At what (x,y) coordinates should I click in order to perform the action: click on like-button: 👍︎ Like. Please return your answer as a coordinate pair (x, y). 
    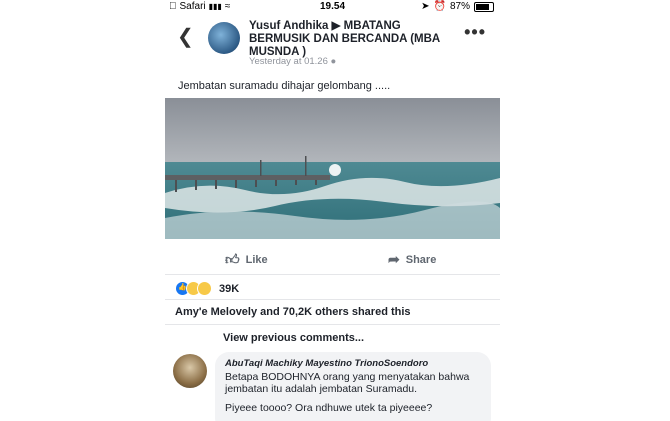
    Looking at the image, I should click on (246, 259).